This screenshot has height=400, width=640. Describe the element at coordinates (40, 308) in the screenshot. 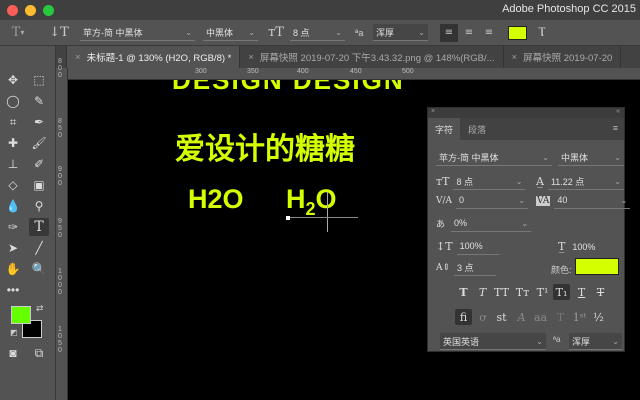

I see `swap-colors-icon: ⇄` at that location.